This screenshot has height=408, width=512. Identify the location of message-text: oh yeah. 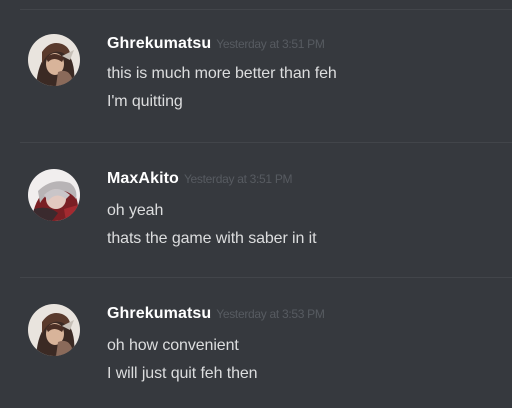
(135, 210).